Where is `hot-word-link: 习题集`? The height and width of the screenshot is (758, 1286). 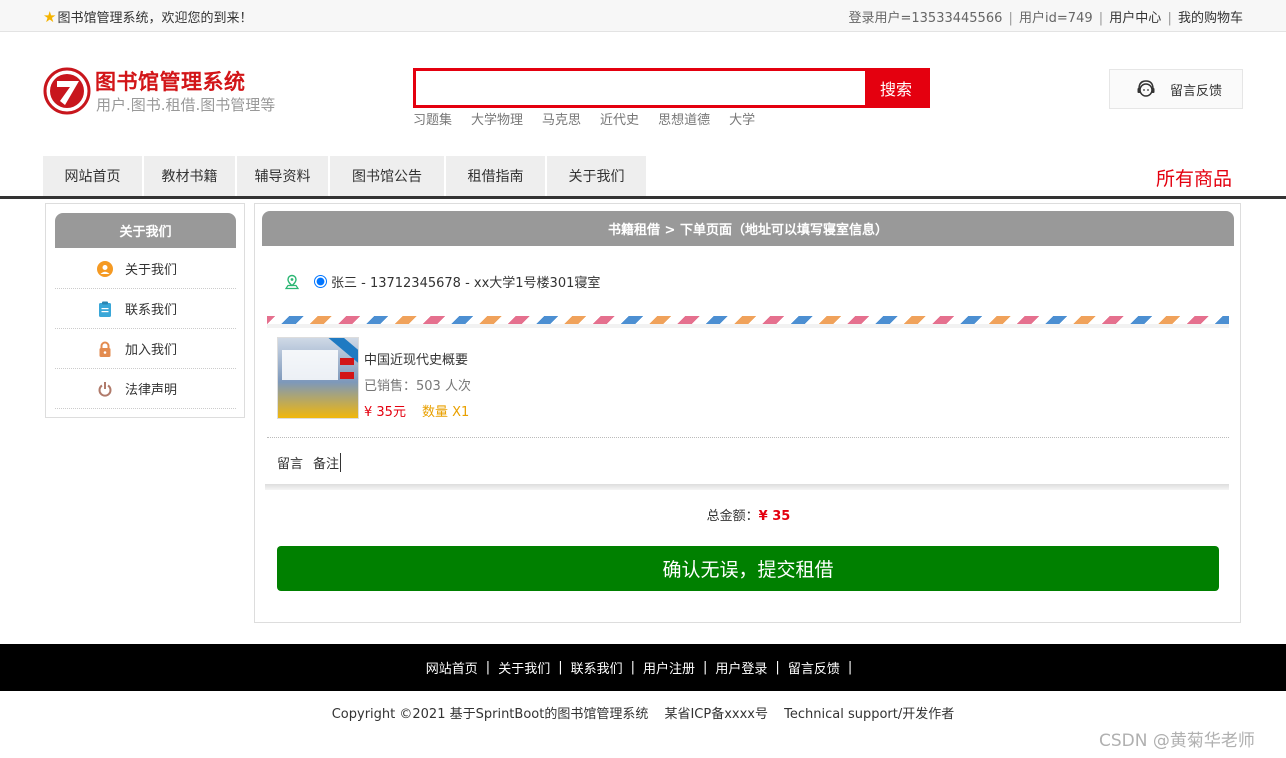 hot-word-link: 习题集 is located at coordinates (432, 118).